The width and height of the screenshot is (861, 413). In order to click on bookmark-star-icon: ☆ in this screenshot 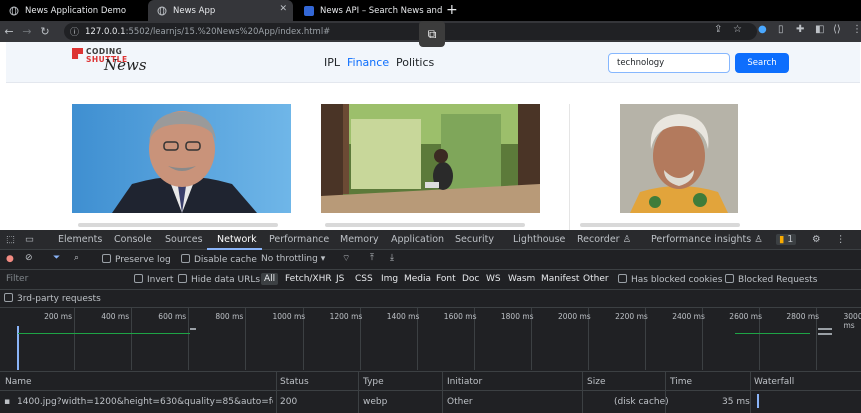, I will do `click(737, 29)`.